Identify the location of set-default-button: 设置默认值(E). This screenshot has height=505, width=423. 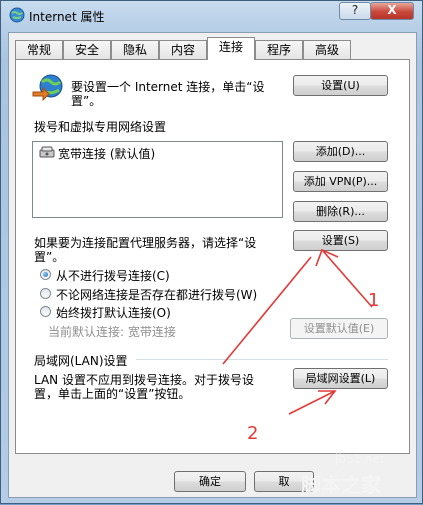
(339, 328).